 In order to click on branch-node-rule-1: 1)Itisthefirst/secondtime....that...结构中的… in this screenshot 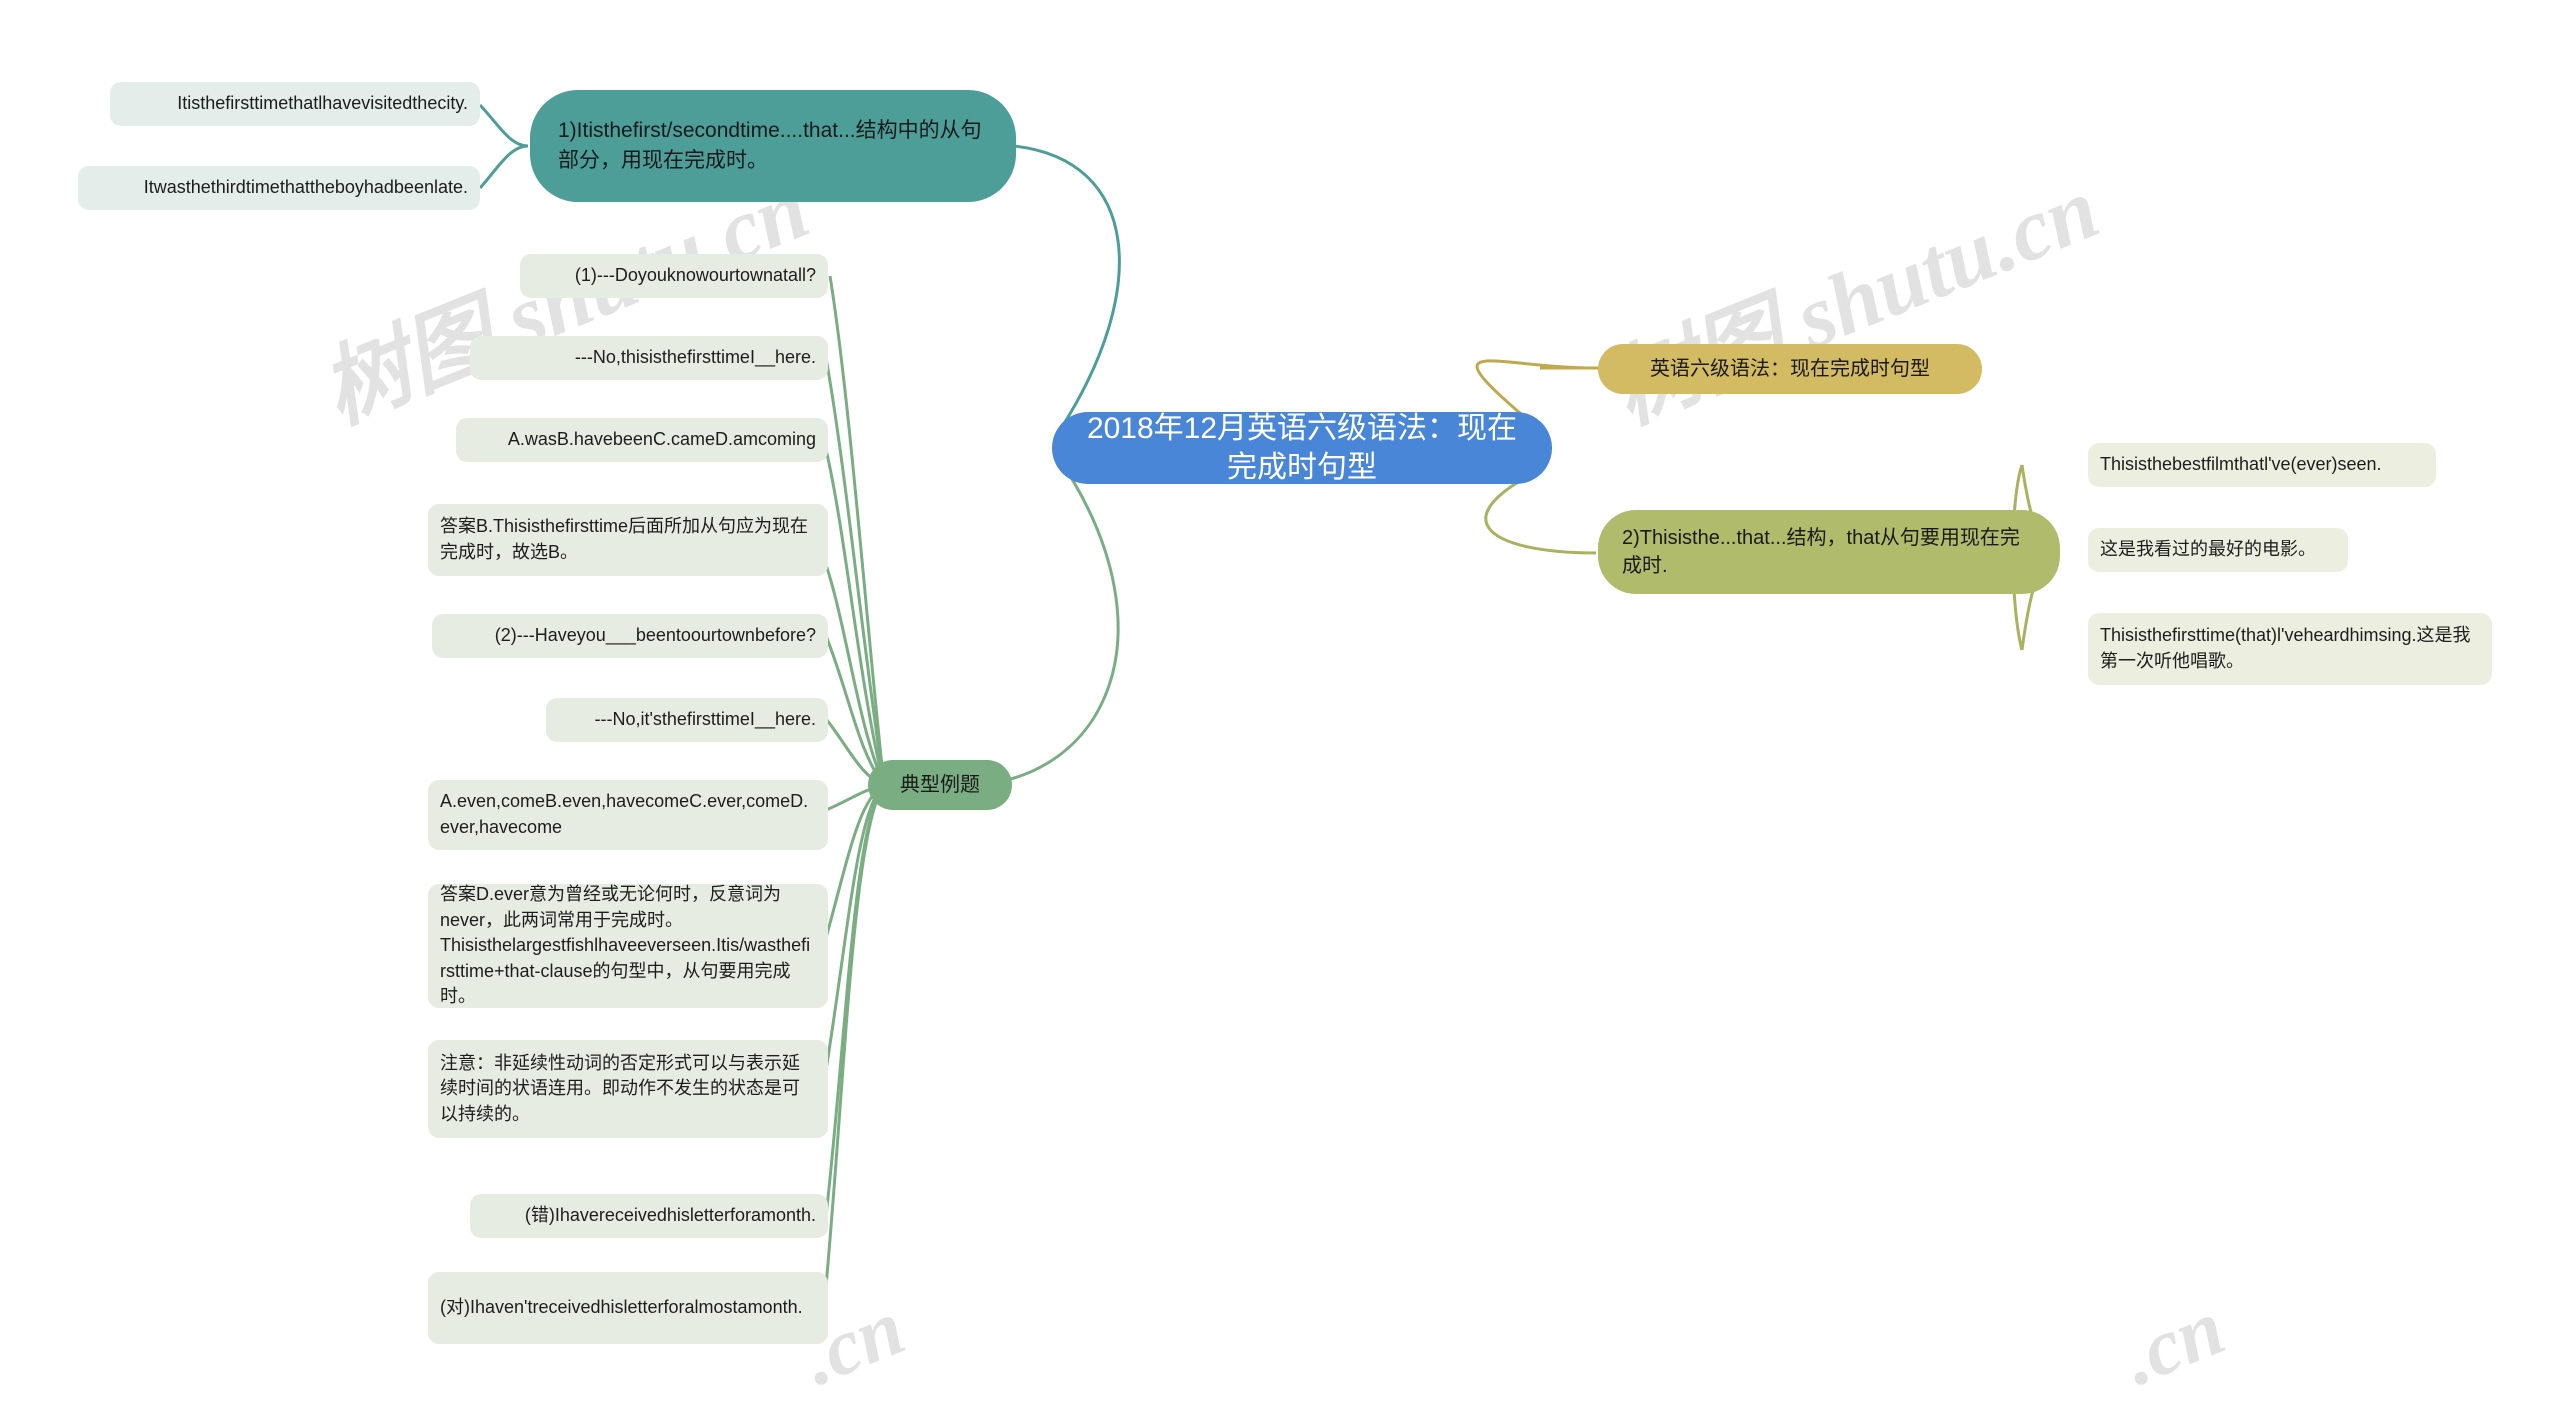, I will do `click(773, 146)`.